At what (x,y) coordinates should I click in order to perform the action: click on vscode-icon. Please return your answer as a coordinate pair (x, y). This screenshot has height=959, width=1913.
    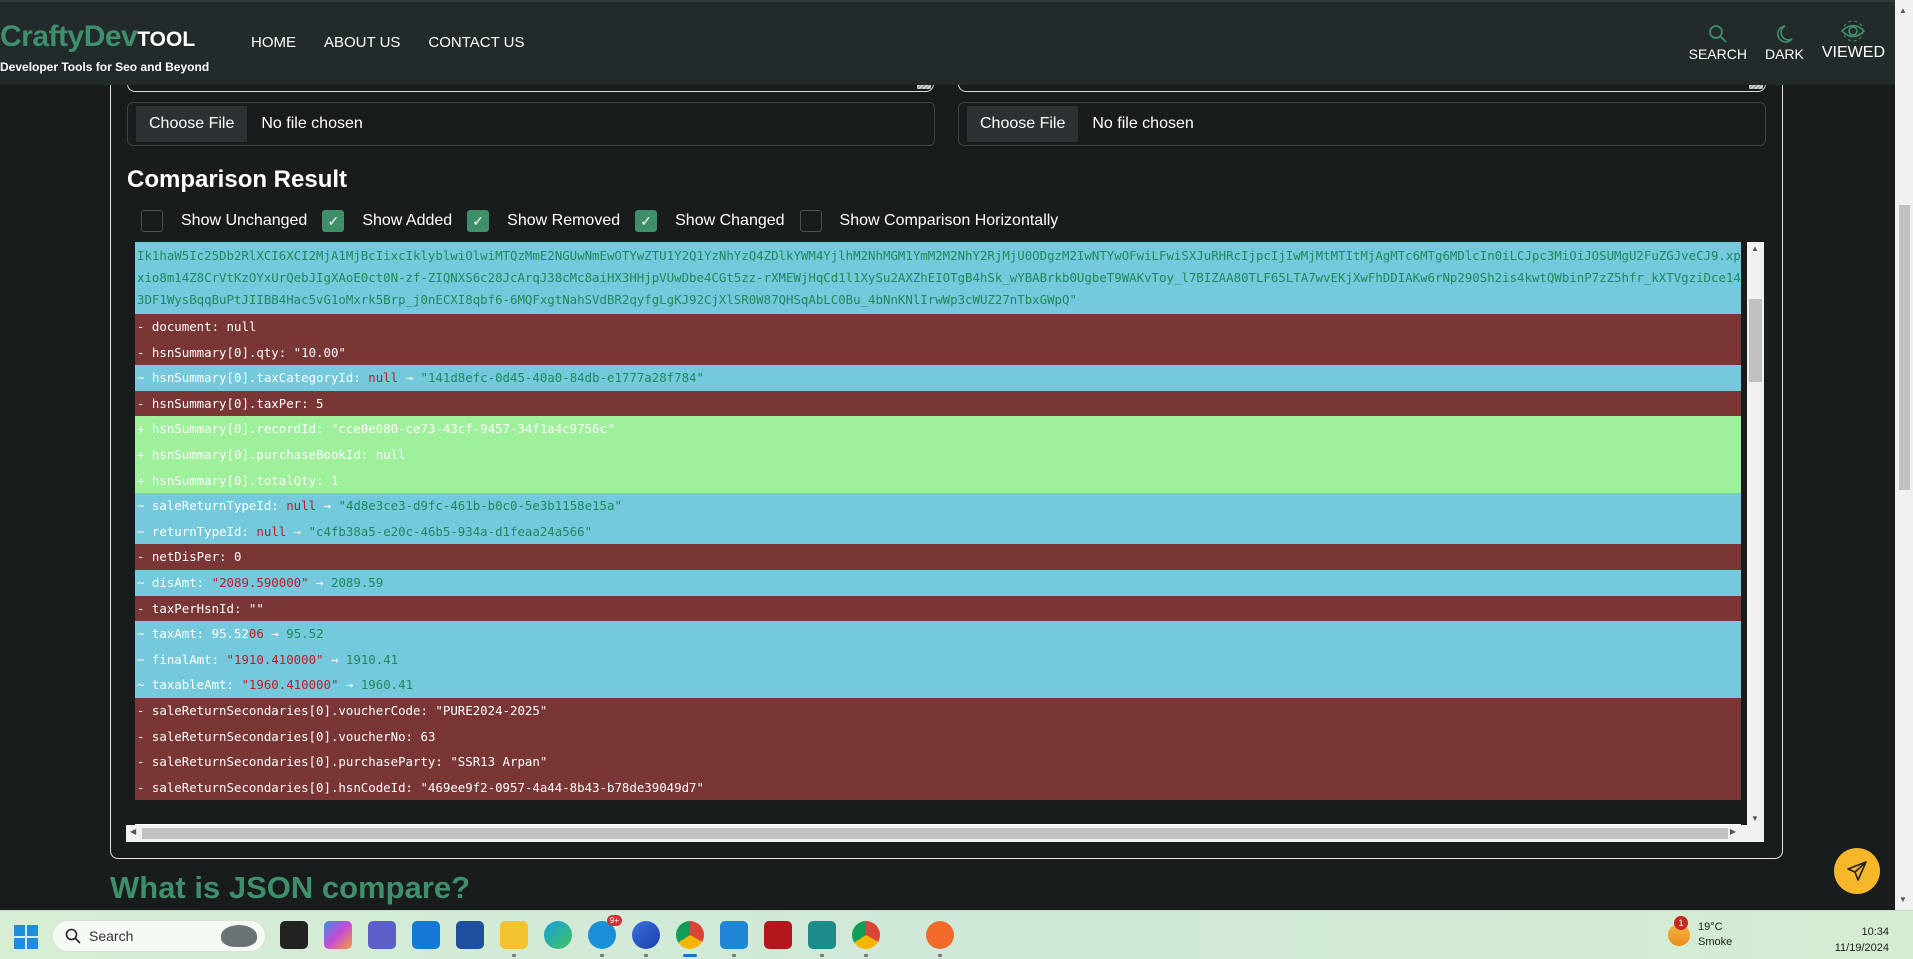
    Looking at the image, I should click on (734, 939).